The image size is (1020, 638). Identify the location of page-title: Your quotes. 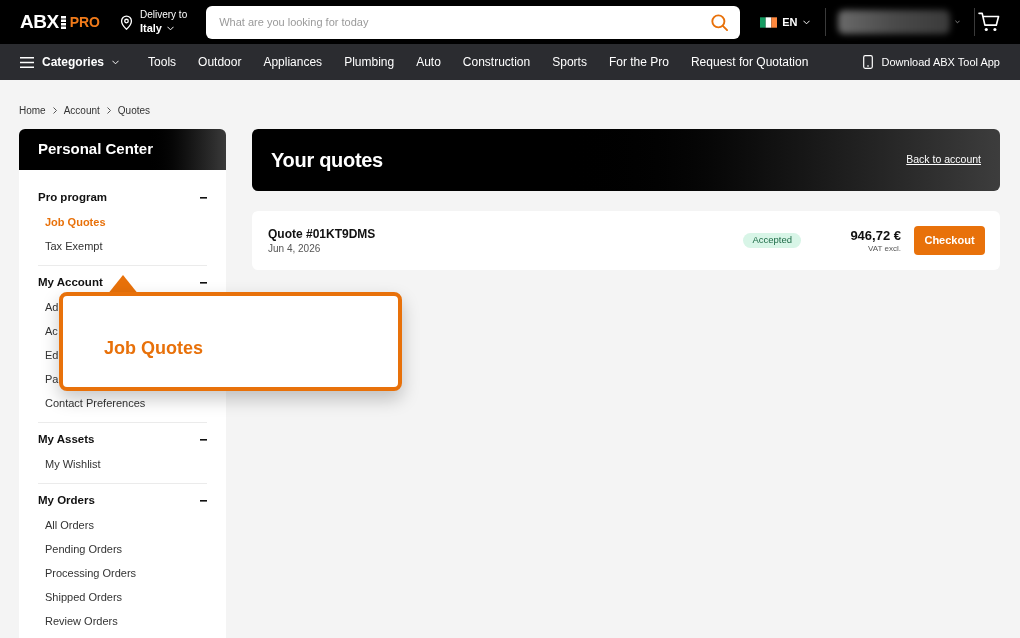
(327, 160).